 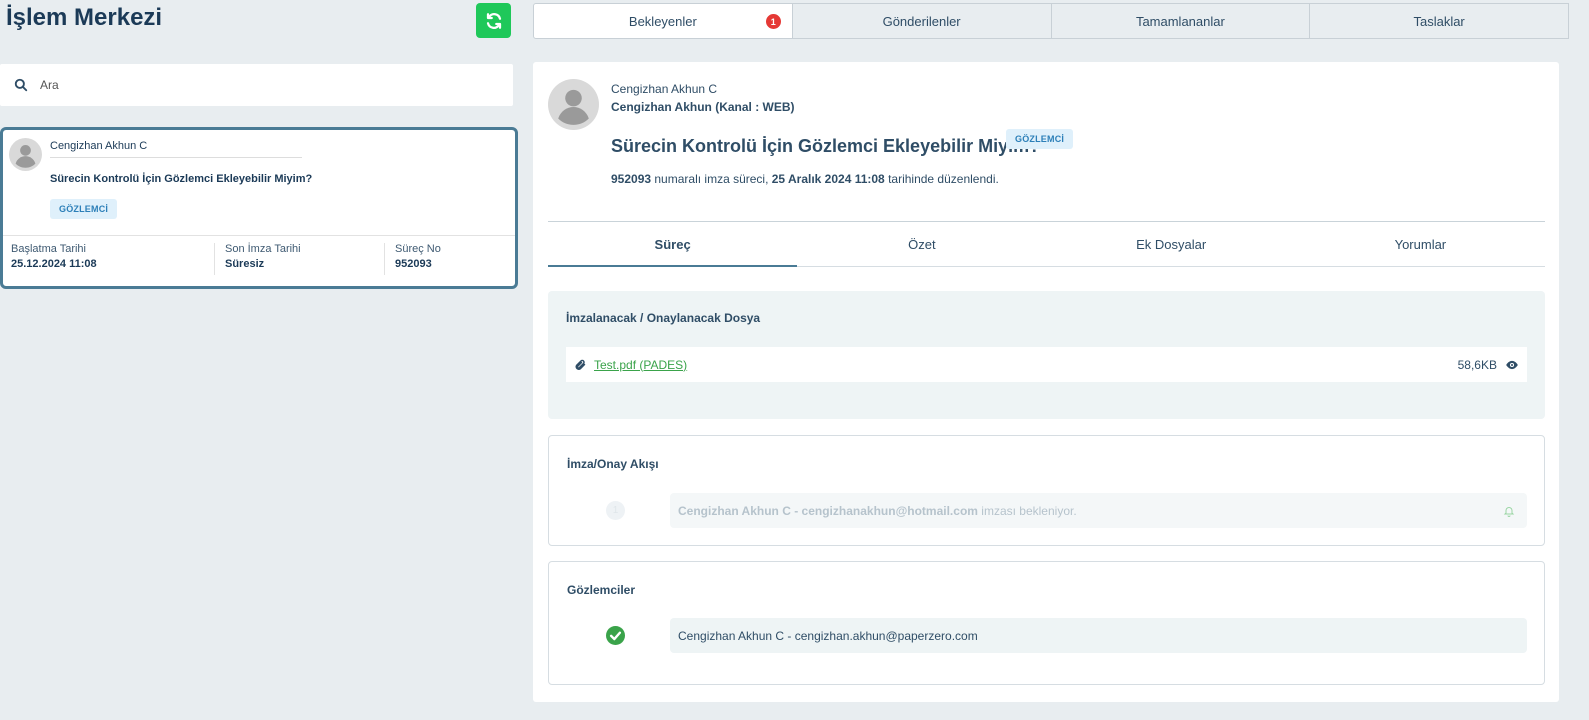 I want to click on card-divider, so click(x=176, y=157).